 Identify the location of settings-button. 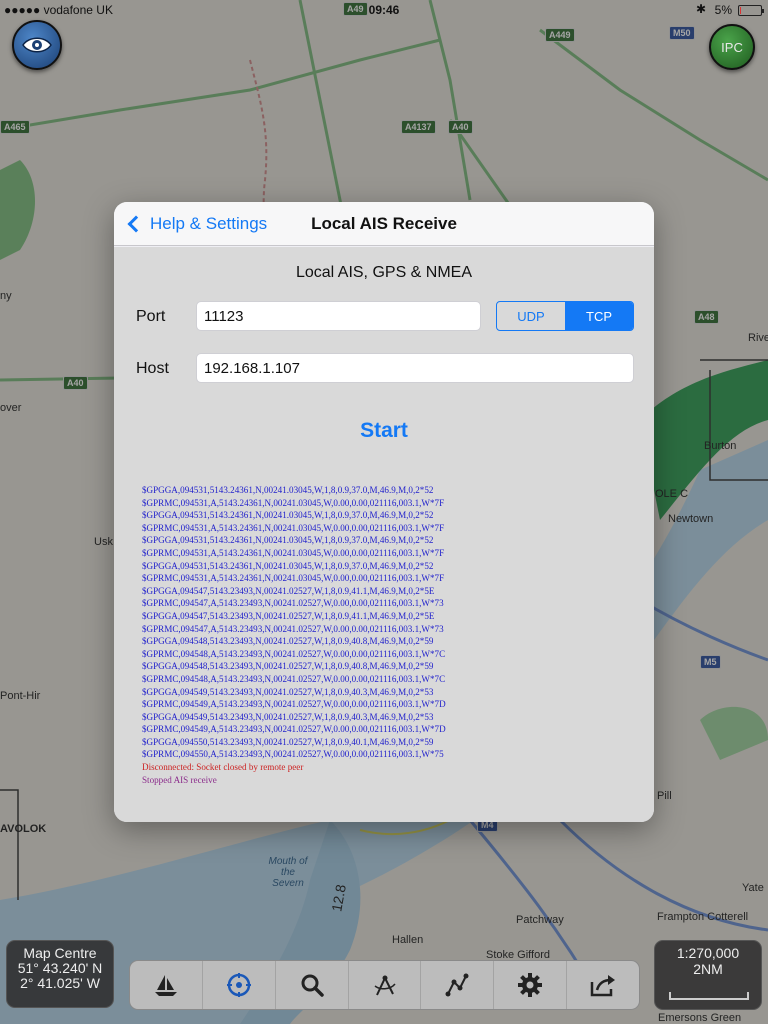
(531, 985).